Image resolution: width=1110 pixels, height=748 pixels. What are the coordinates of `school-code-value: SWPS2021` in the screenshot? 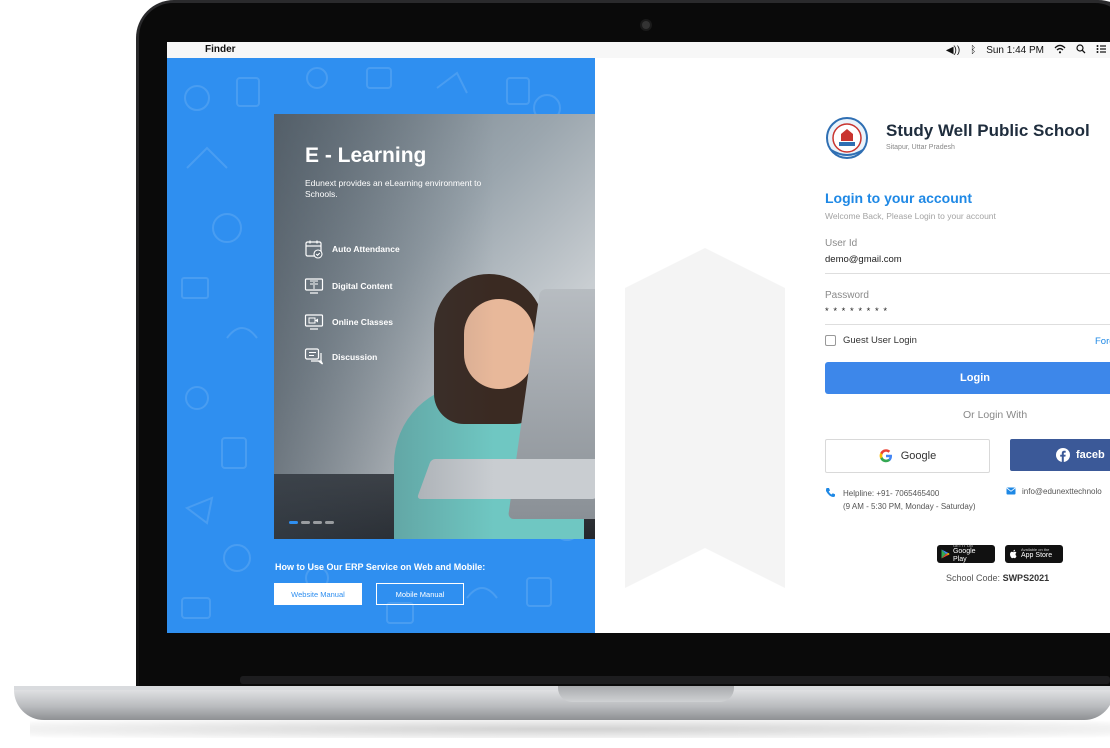 It's located at (1026, 578).